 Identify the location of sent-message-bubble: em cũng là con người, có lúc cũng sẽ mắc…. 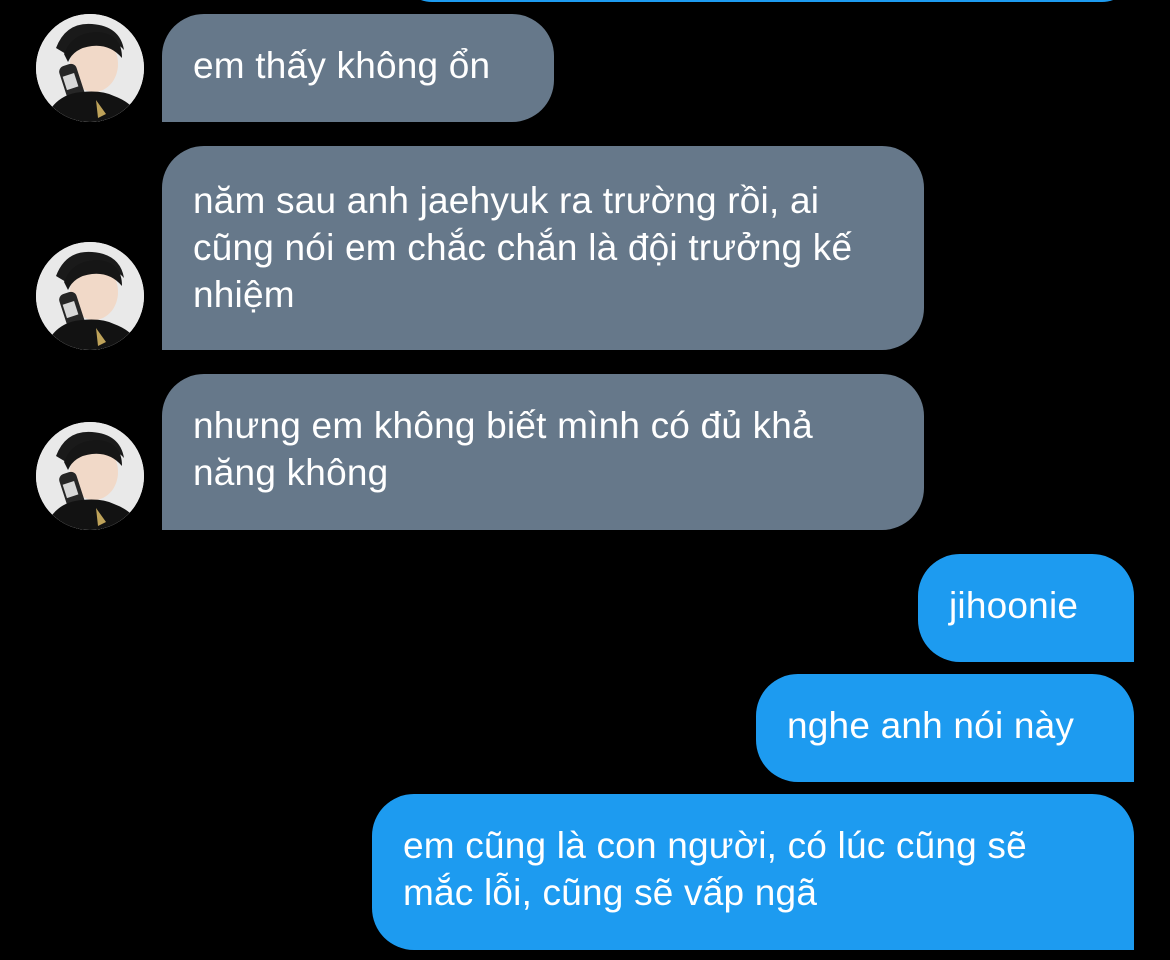
(753, 872).